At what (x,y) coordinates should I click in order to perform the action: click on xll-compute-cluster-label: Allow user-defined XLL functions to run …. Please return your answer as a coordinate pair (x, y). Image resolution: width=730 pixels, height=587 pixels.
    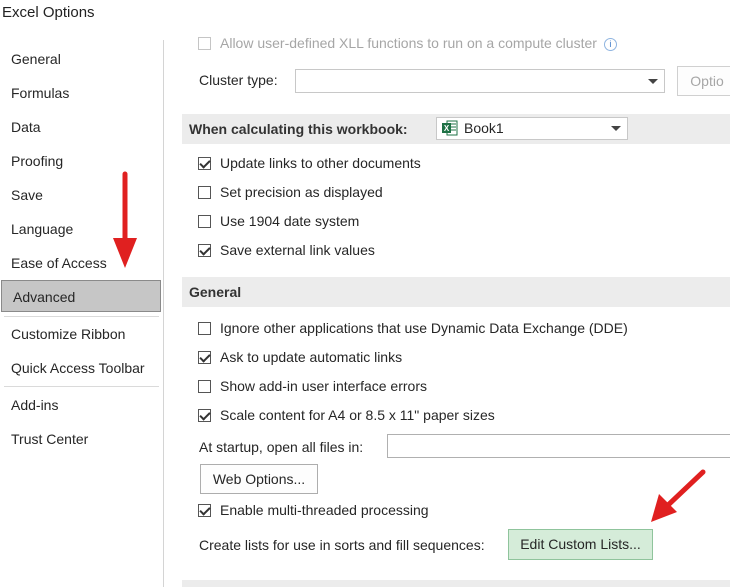
    Looking at the image, I should click on (408, 43).